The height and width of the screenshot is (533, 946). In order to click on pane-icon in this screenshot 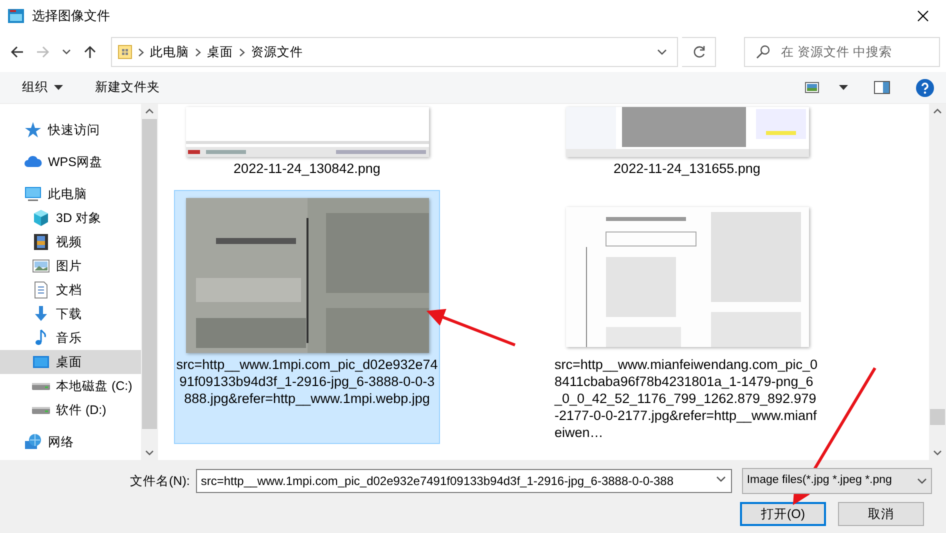, I will do `click(882, 87)`.